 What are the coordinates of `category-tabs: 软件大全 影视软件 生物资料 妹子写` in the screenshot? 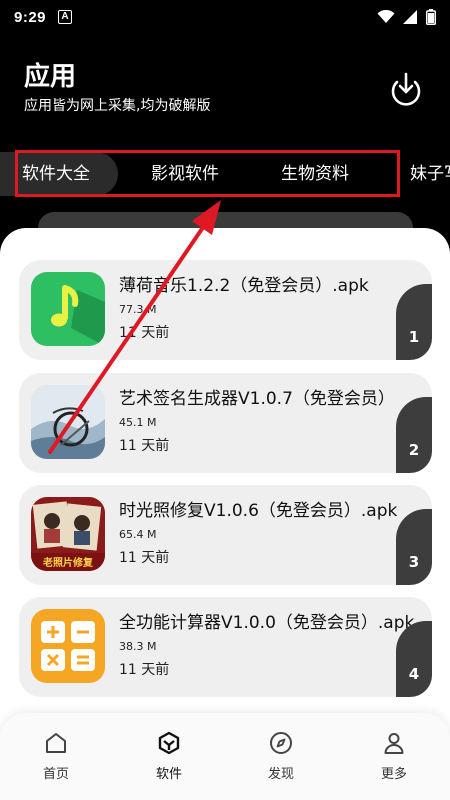 It's located at (225, 174).